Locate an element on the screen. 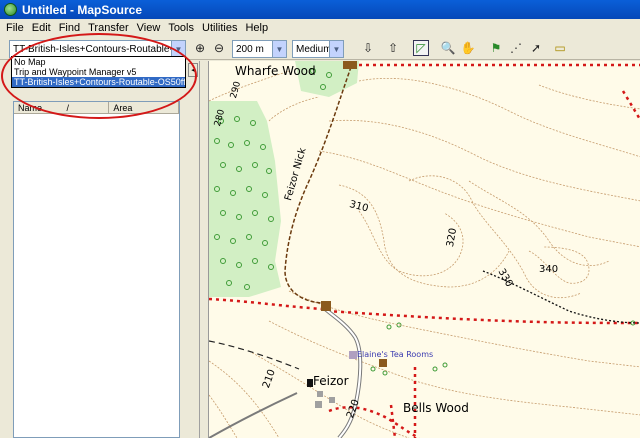 The height and width of the screenshot is (438, 640). window-title: Untitled - MapSource is located at coordinates (82, 9).